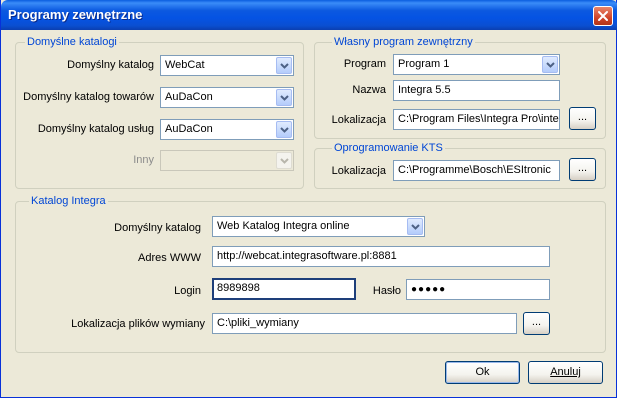 The image size is (617, 398). What do you see at coordinates (358, 171) in the screenshot?
I see `kts-location-label: Lokalizacja` at bounding box center [358, 171].